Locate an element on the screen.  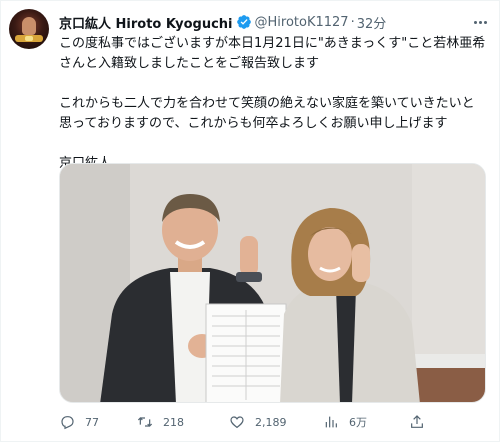
share-button is located at coordinates (417, 422).